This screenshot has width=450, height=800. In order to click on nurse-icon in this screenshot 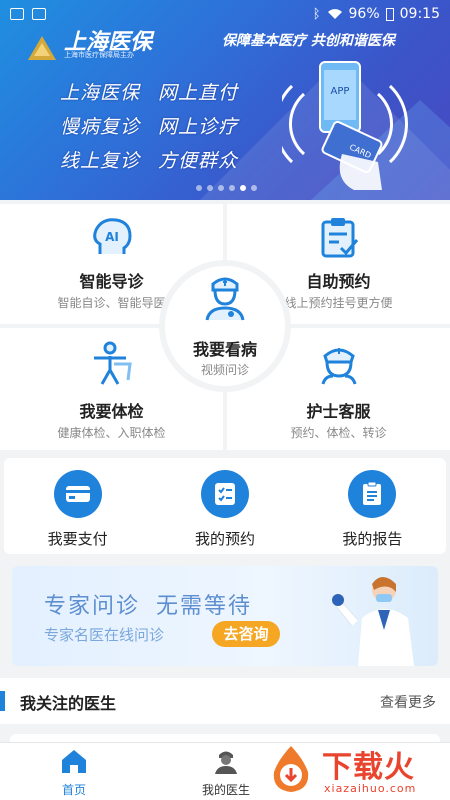, I will do `click(338, 366)`.